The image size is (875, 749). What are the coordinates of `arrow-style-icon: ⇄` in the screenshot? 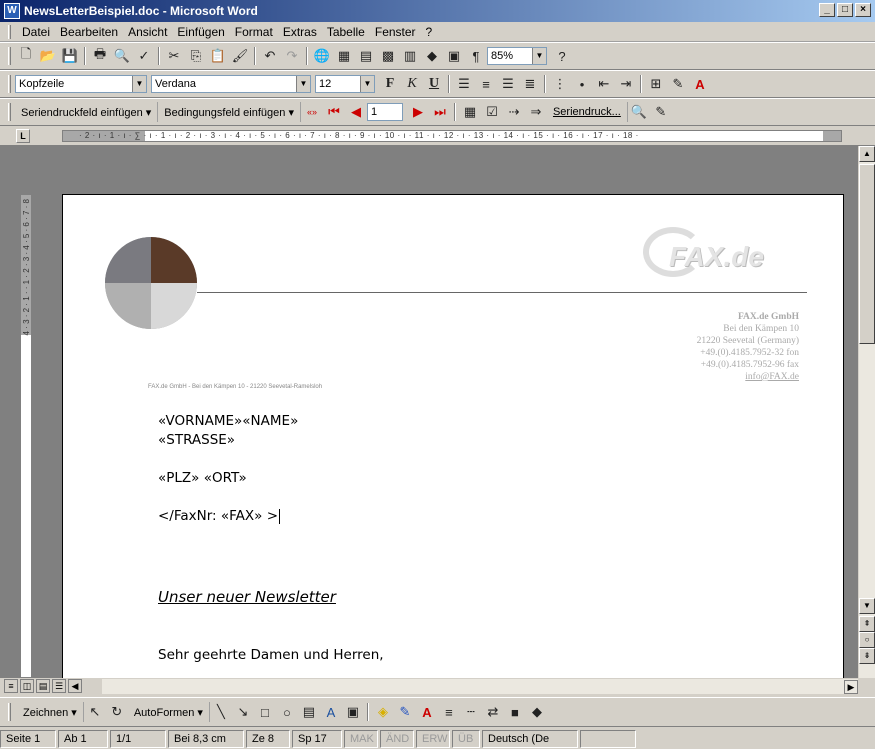 It's located at (493, 712).